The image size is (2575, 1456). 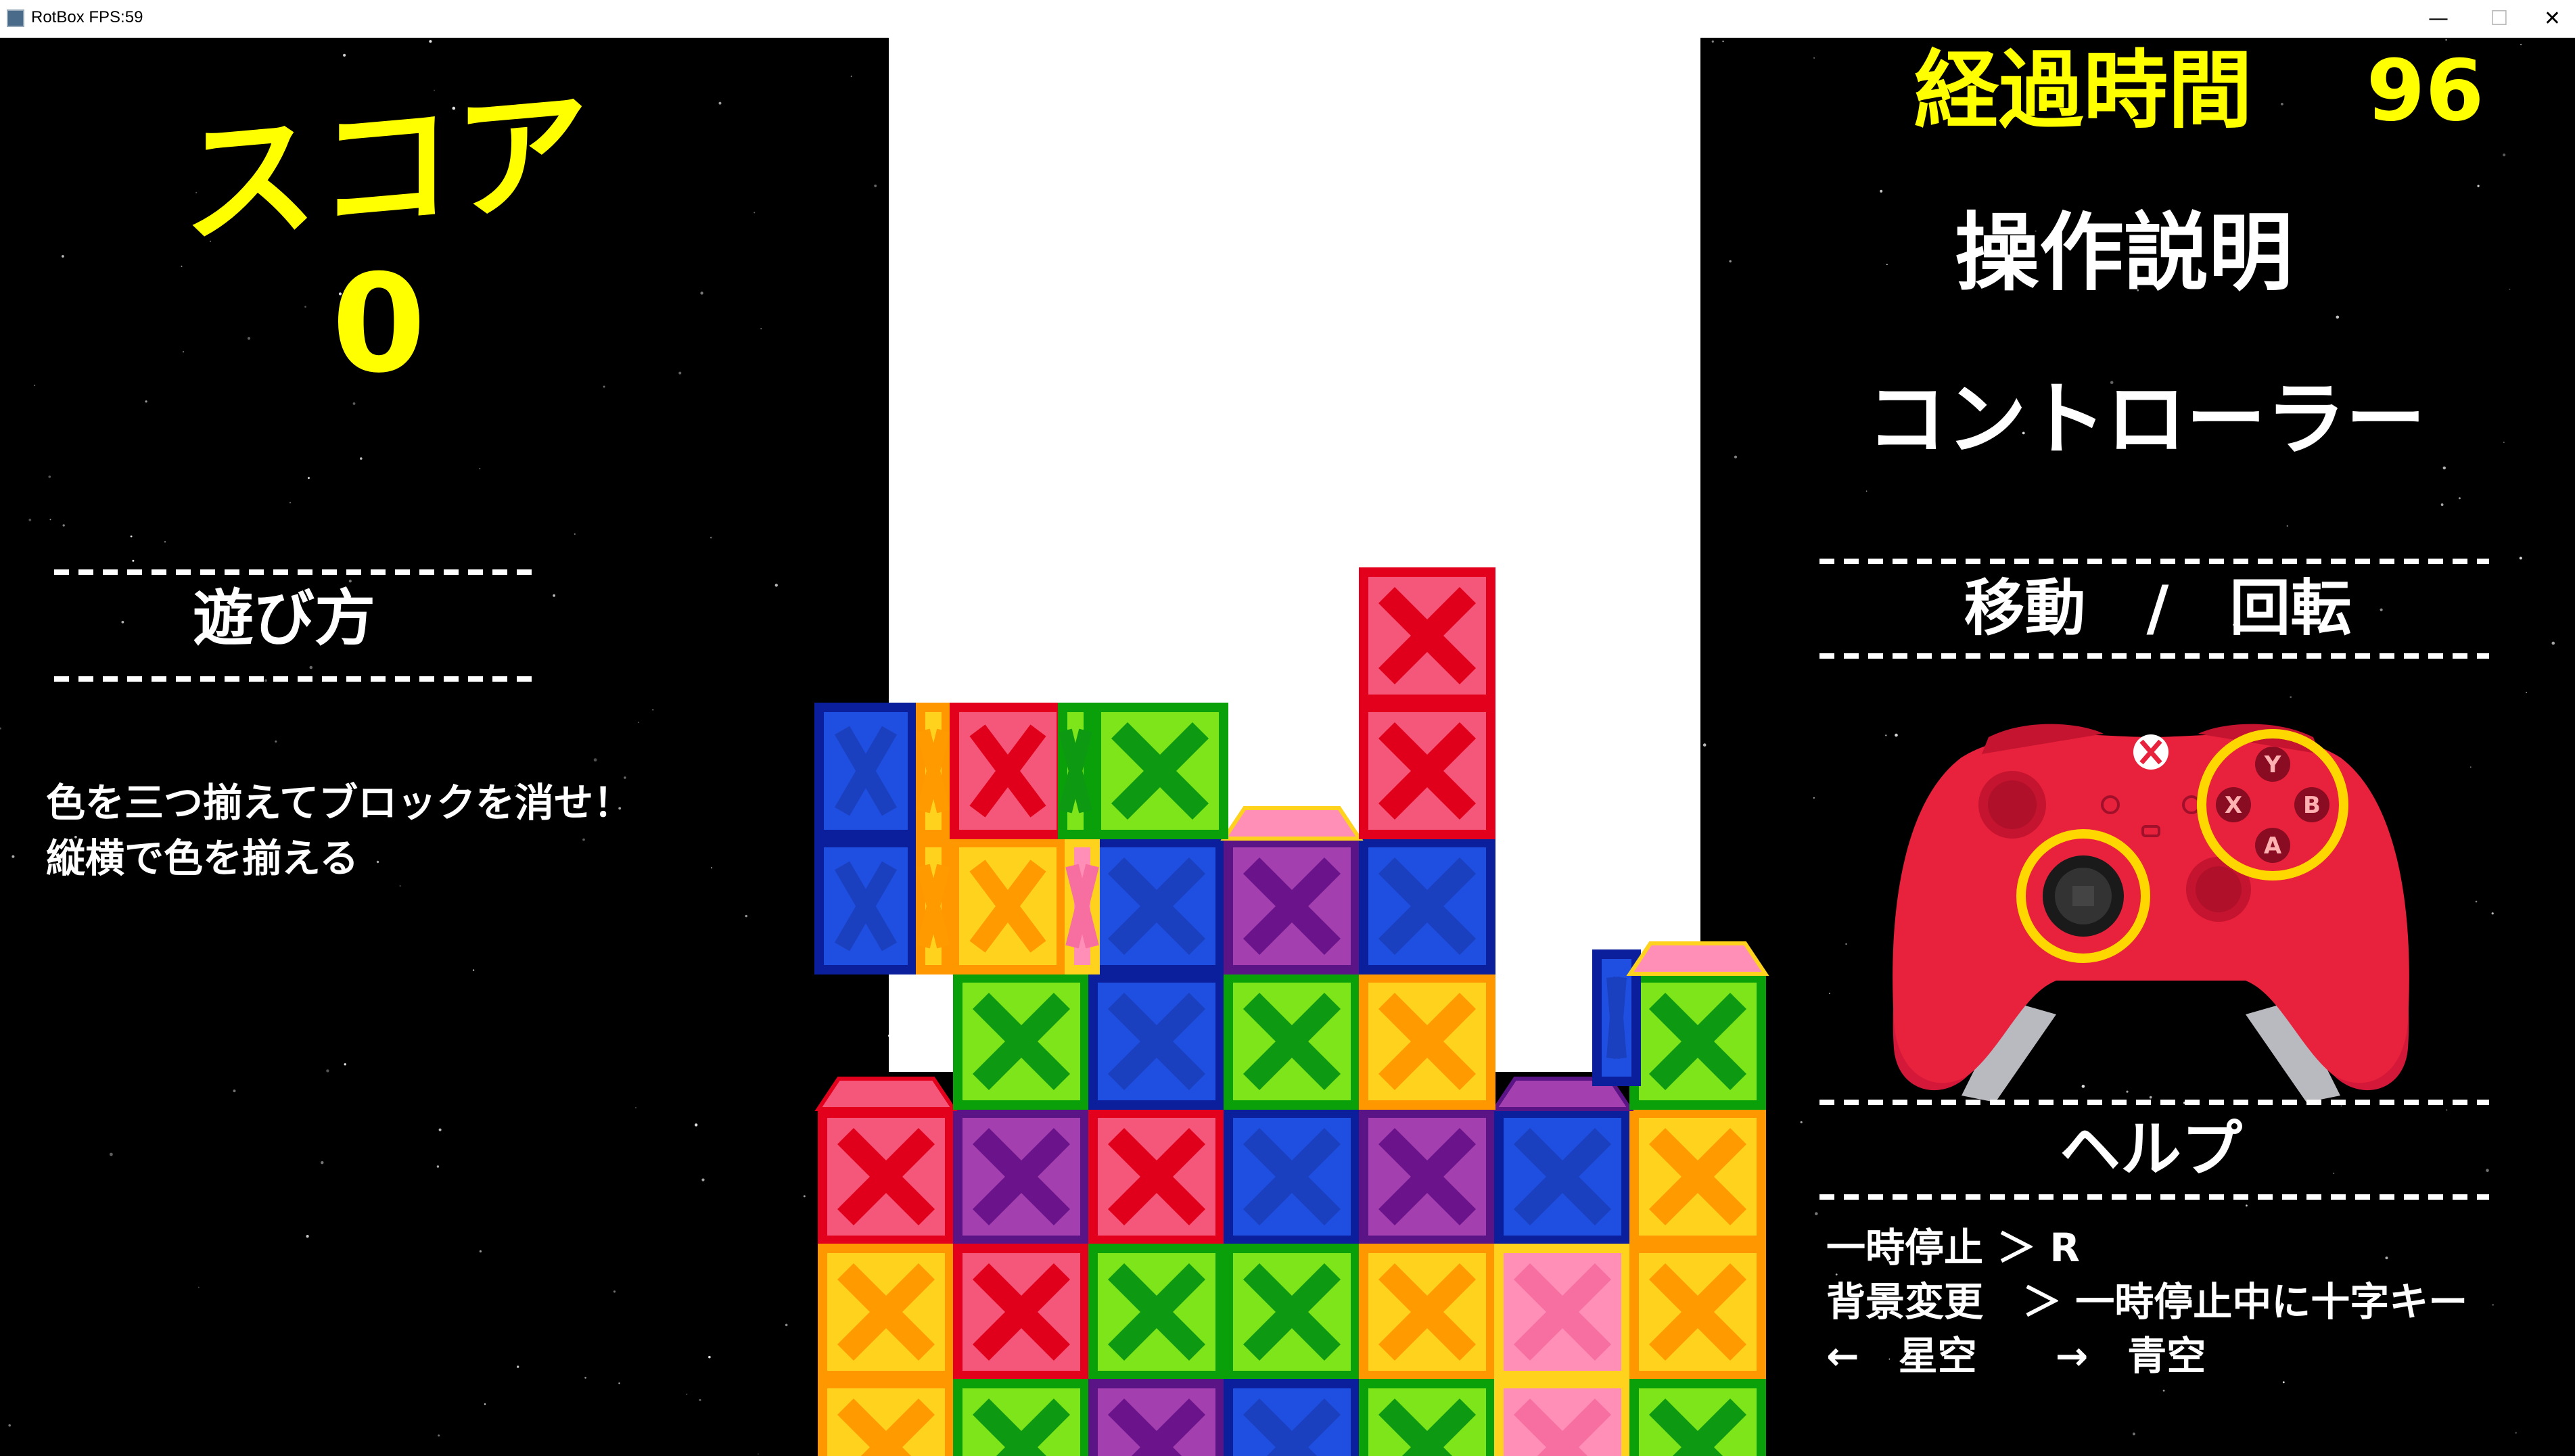 I want to click on elapsed-time: 経過時間 96, so click(x=2199, y=91).